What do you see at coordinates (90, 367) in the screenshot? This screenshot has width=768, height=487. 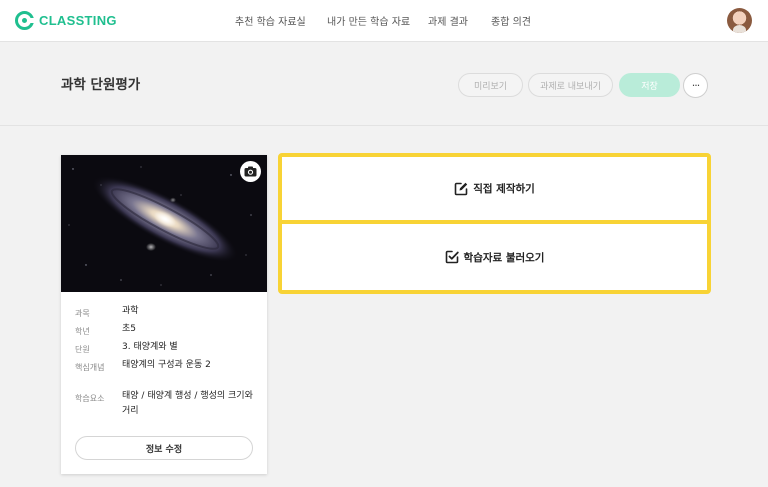 I see `info-label-core-concept: 핵심개념` at bounding box center [90, 367].